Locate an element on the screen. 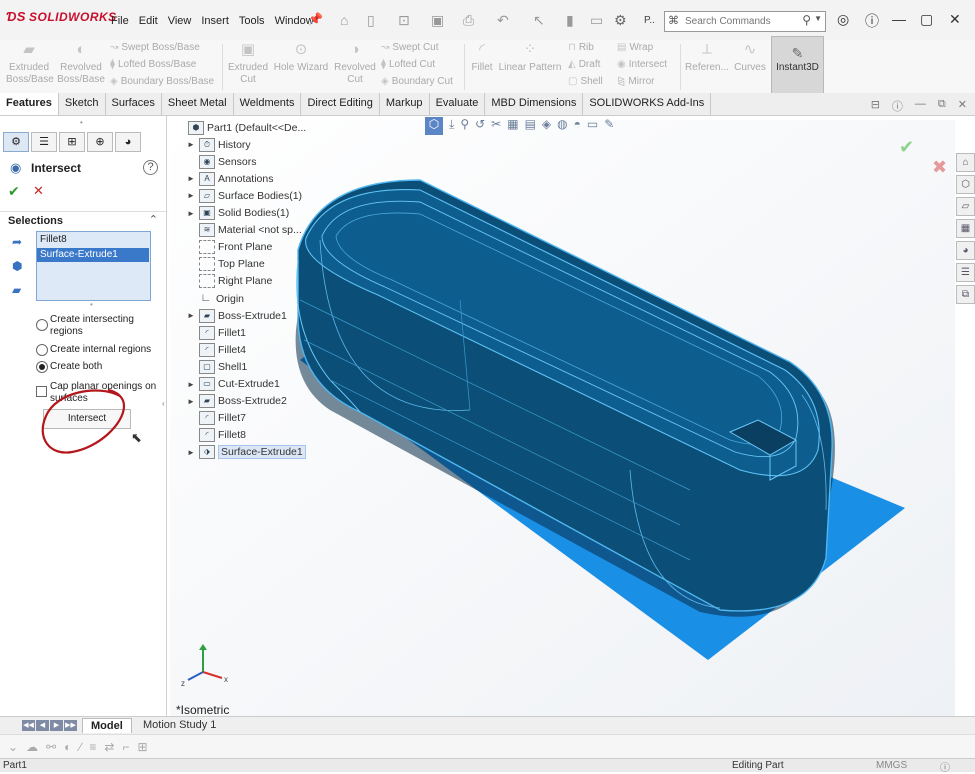  tree-item: Top Plane is located at coordinates (226, 264).